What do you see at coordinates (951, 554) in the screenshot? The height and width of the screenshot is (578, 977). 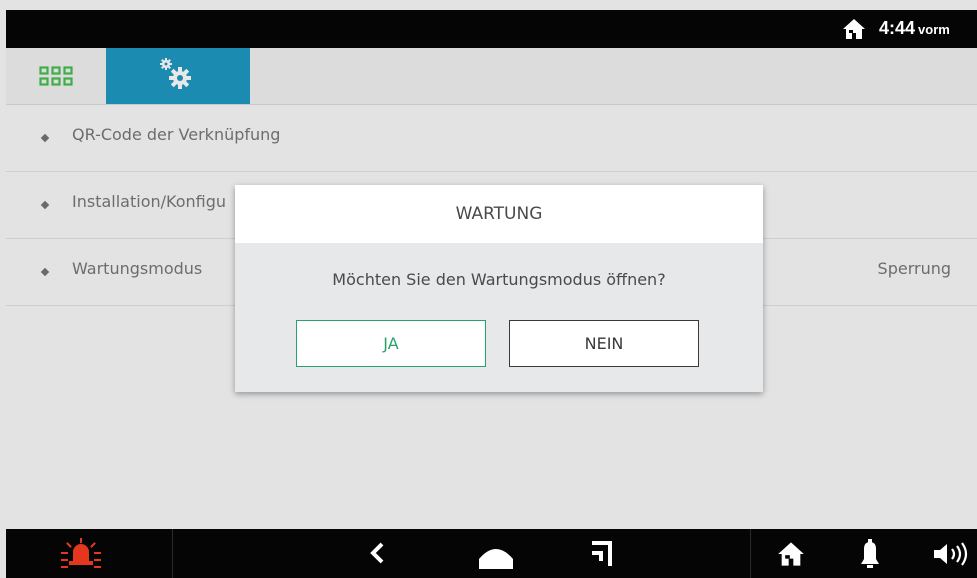 I see `speaker-icon` at bounding box center [951, 554].